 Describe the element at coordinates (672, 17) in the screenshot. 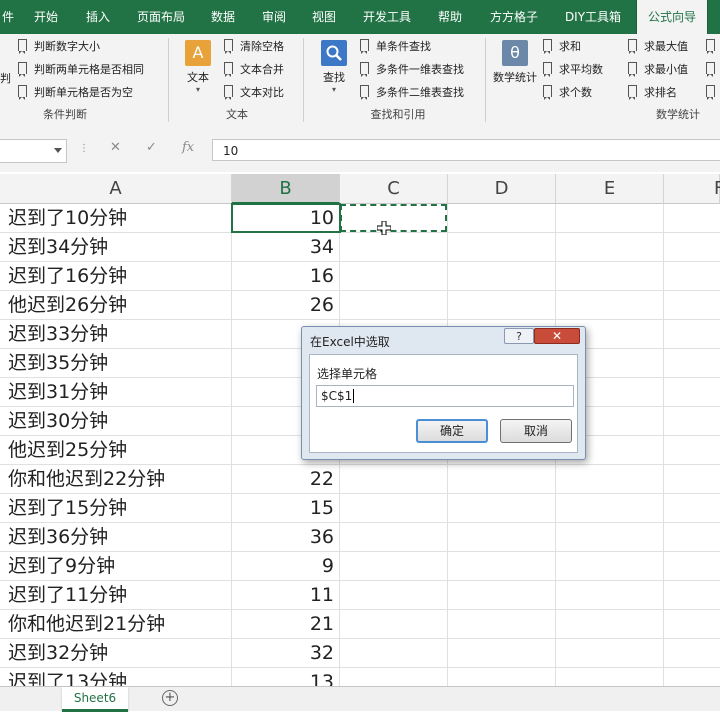

I see `tab-formula-wizard: 公式向导` at that location.